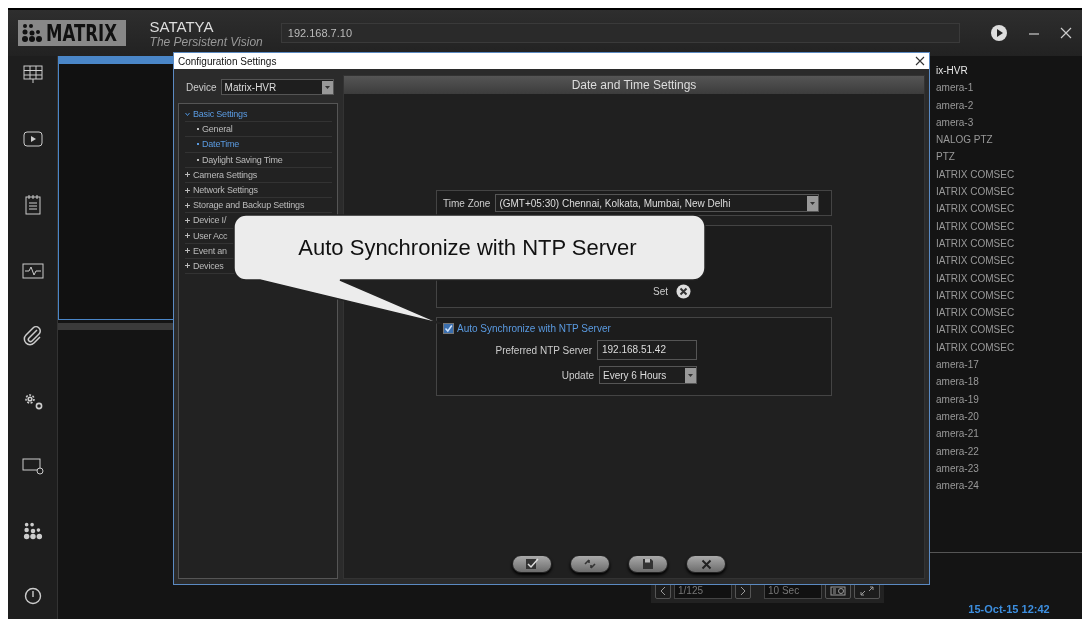  Describe the element at coordinates (1009, 434) in the screenshot. I see `camera-list-item: amera-21` at that location.